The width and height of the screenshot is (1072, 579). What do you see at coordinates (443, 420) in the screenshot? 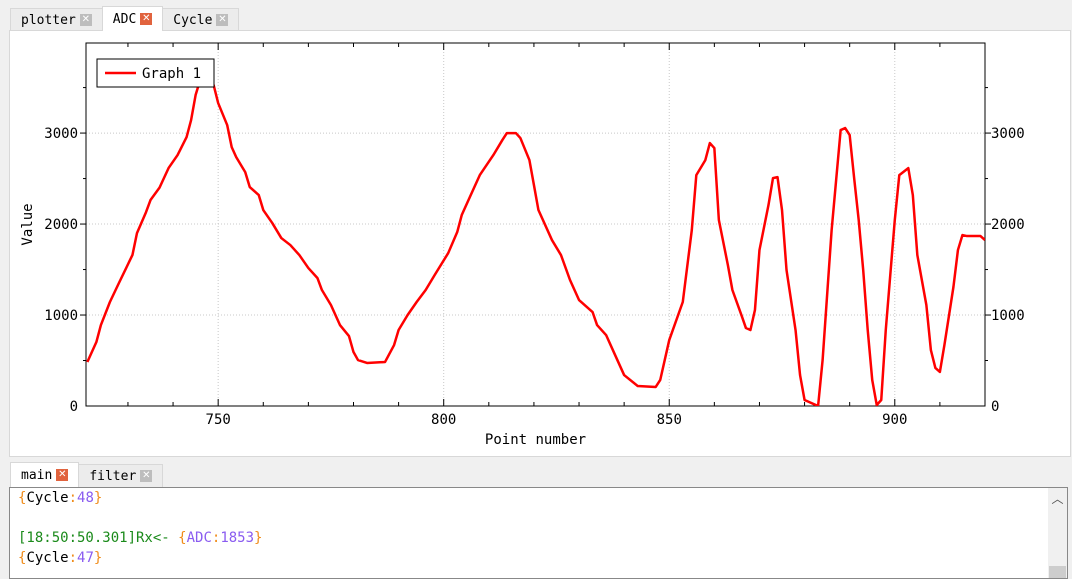
I see `x-tick-label: 800` at bounding box center [443, 420].